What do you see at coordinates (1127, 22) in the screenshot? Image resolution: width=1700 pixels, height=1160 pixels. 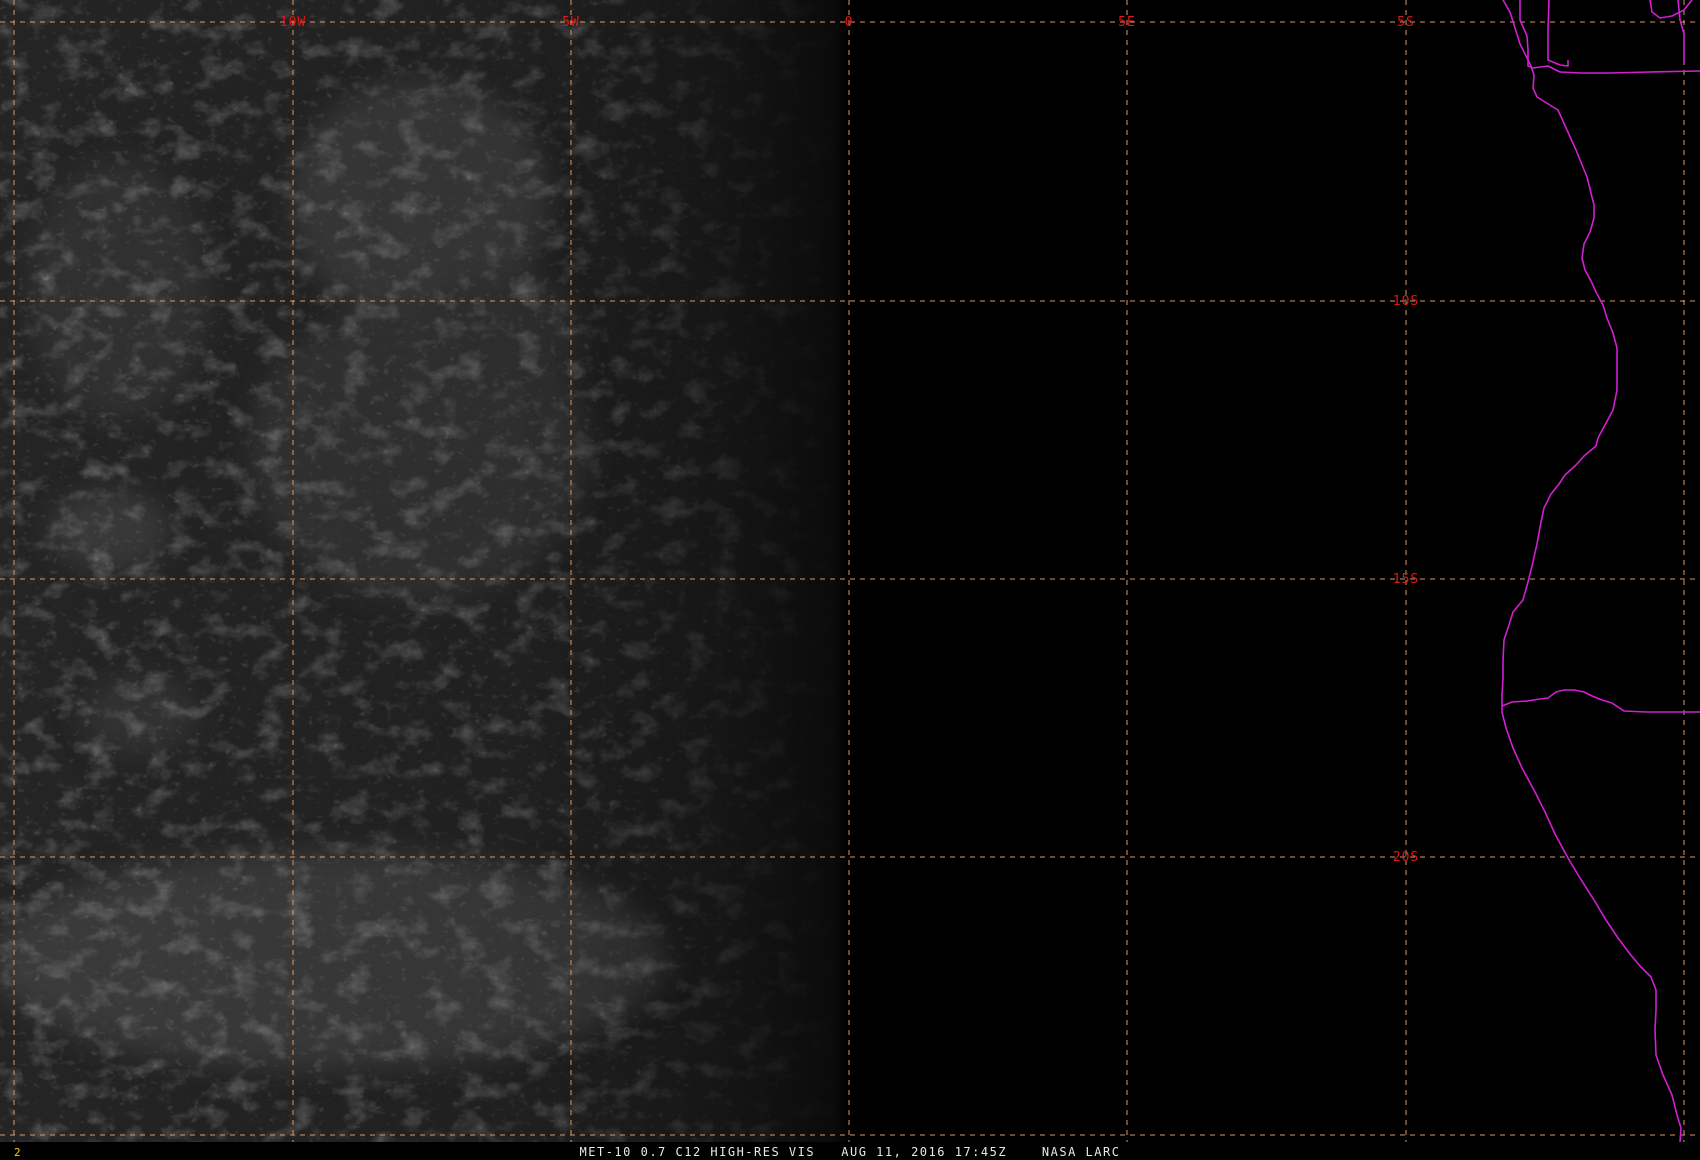 I see `lon-label-5e: 5E` at bounding box center [1127, 22].